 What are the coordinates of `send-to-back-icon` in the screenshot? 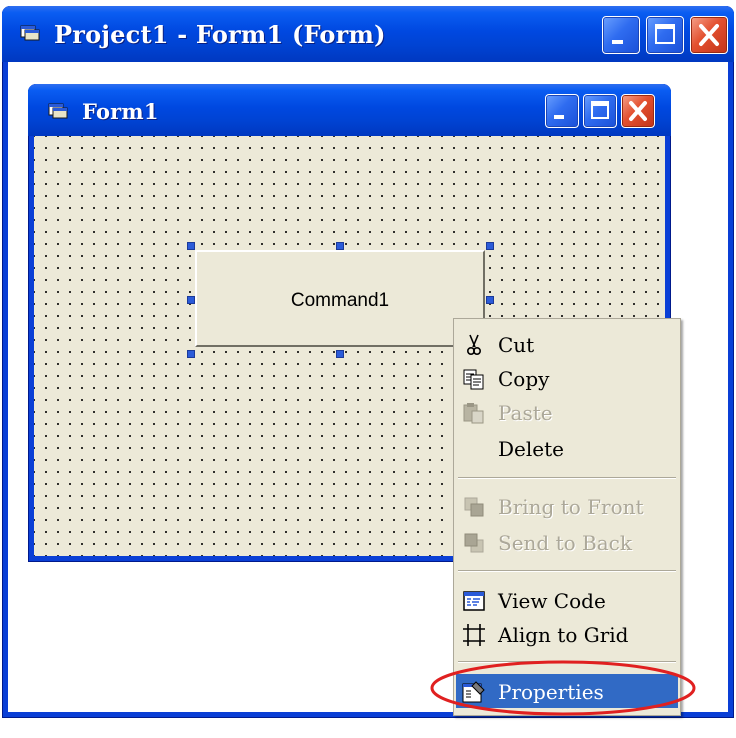 It's located at (474, 543).